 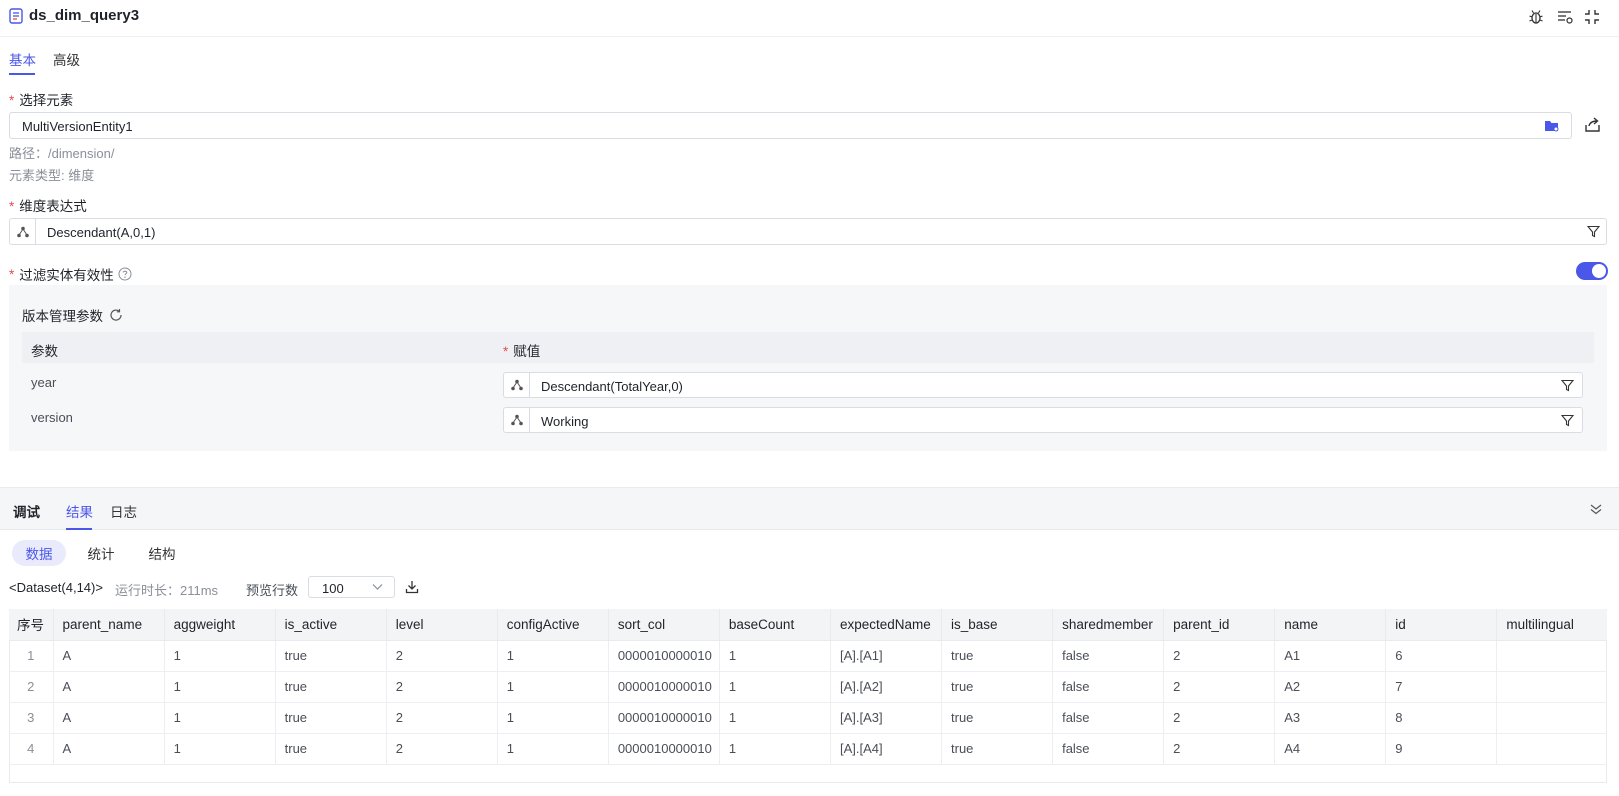 I want to click on param-value-input-version: Working, so click(x=1056, y=420).